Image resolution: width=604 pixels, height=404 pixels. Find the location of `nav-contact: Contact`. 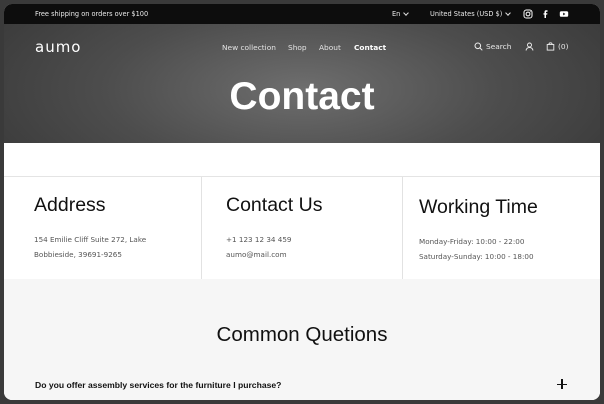

nav-contact: Contact is located at coordinates (370, 47).